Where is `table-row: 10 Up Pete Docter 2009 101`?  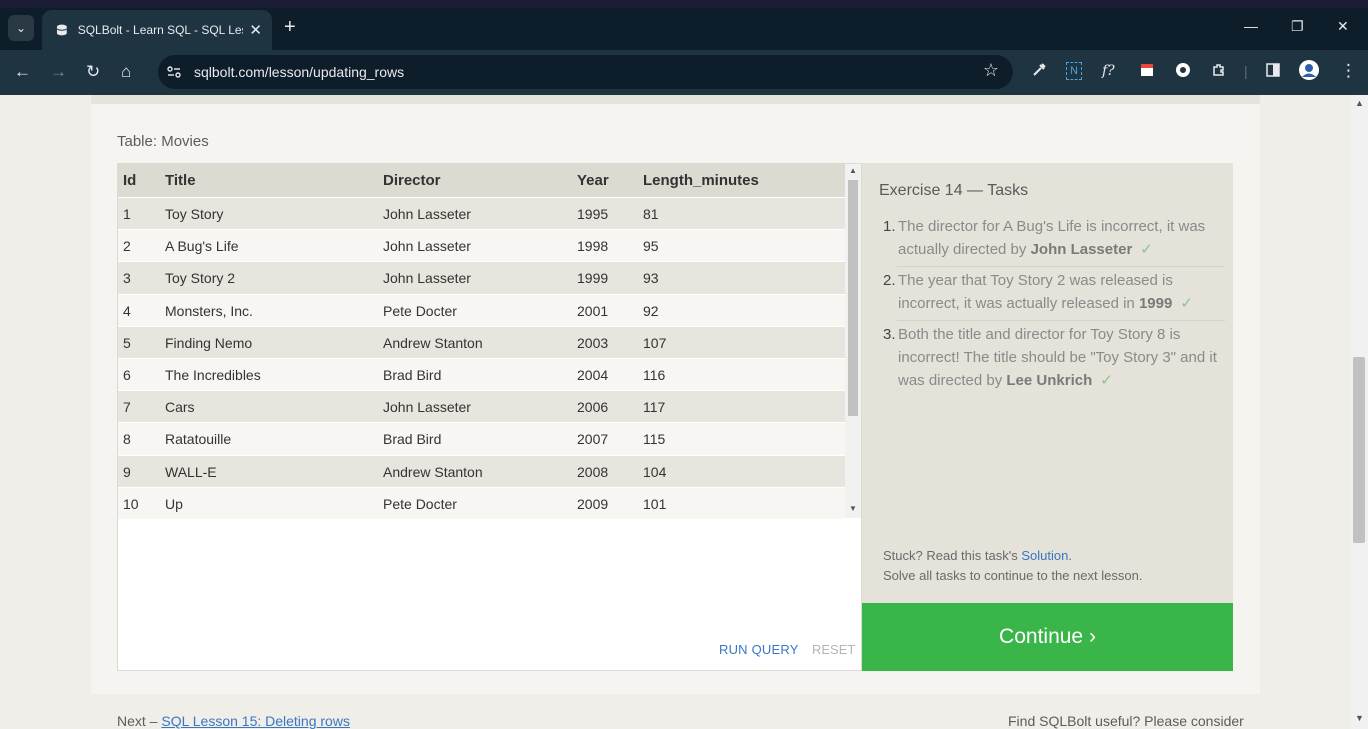
table-row: 10 Up Pete Docter 2009 101 is located at coordinates (481, 503).